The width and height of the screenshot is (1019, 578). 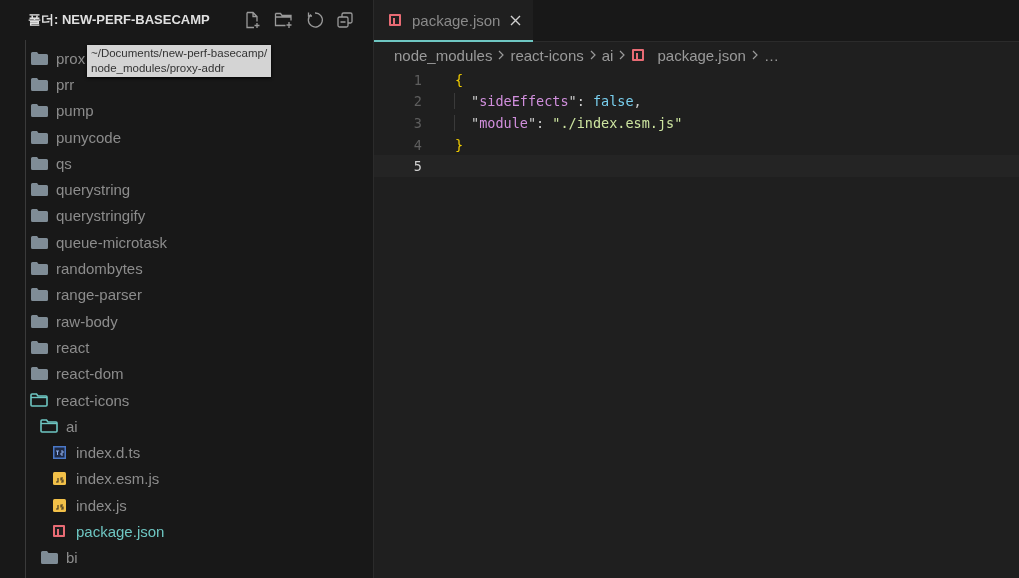 What do you see at coordinates (454, 21) in the screenshot?
I see `editor-tab: package.json` at bounding box center [454, 21].